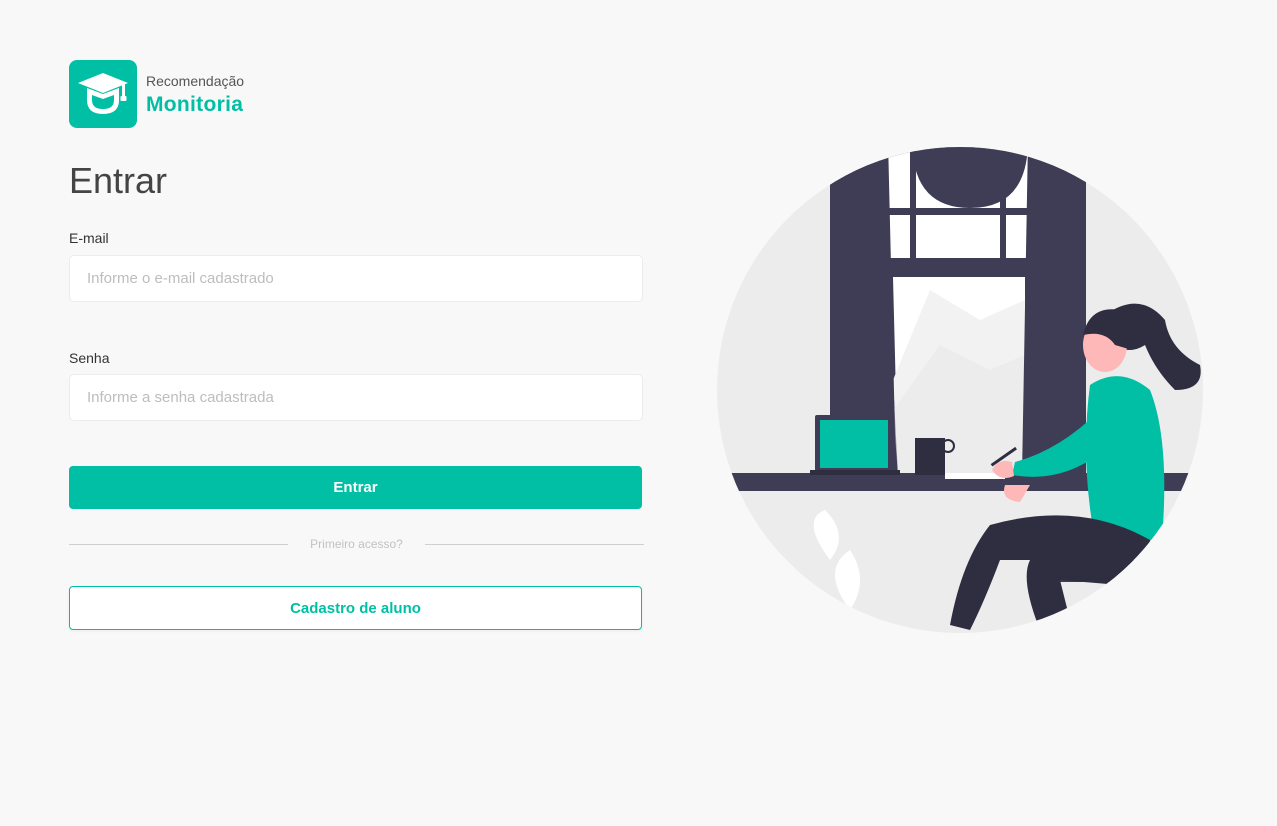  Describe the element at coordinates (179, 544) in the screenshot. I see `divider-line-left` at that location.